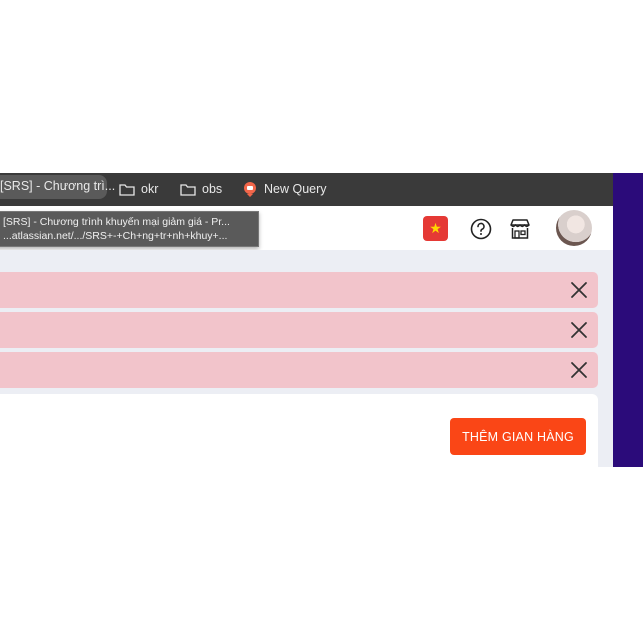 The height and width of the screenshot is (643, 643). I want to click on bookmark-okr: okr, so click(138, 189).